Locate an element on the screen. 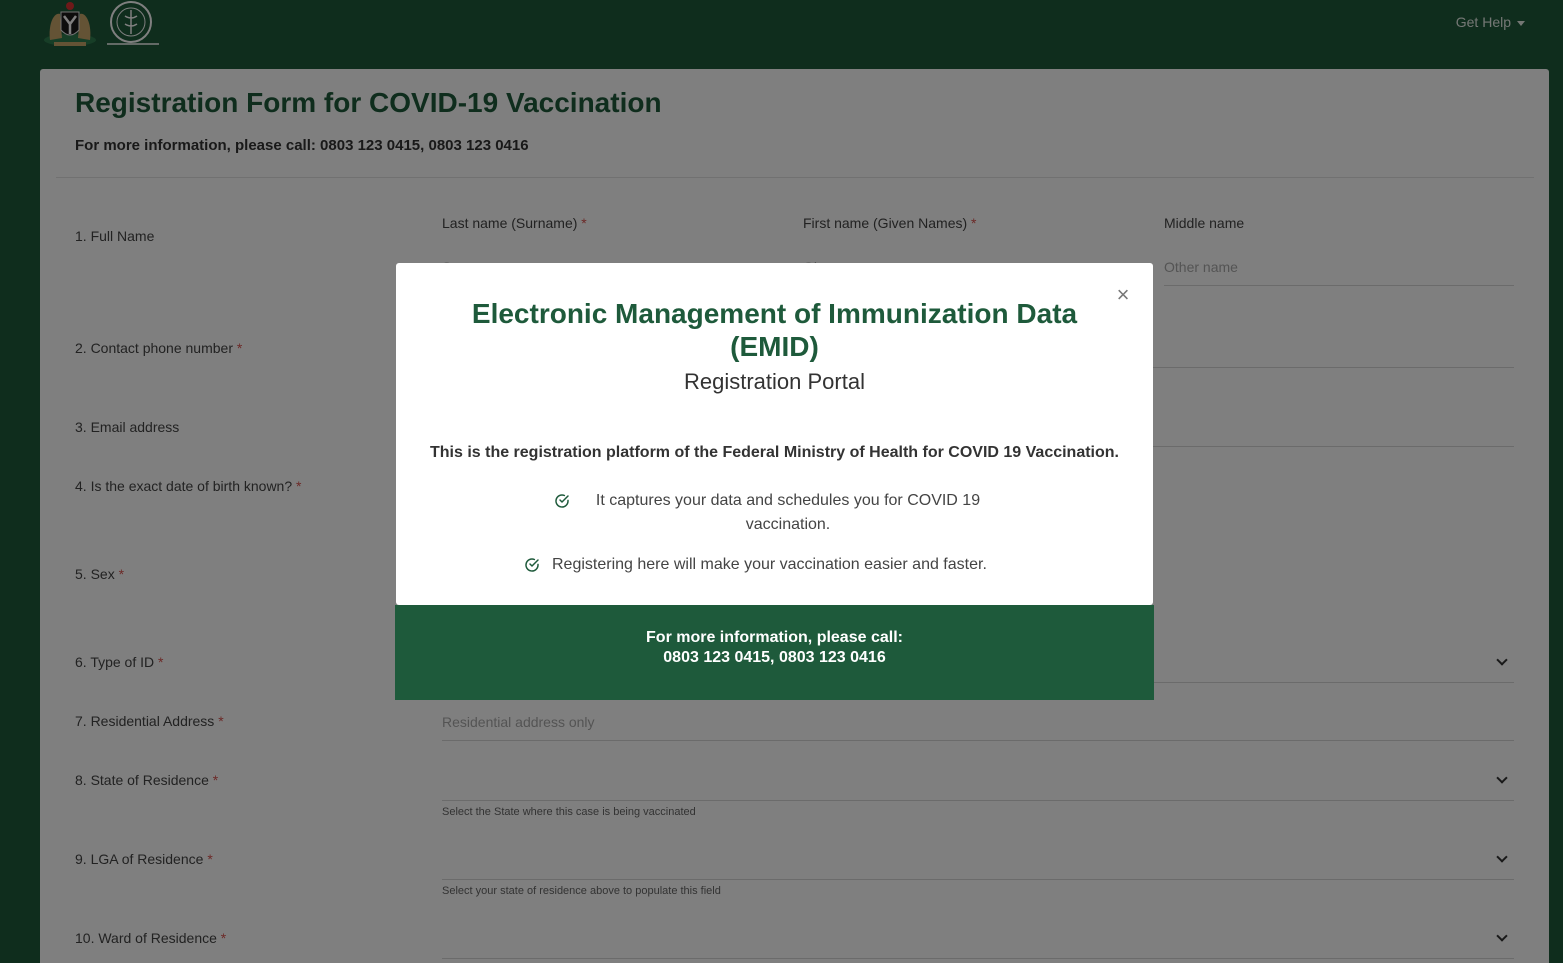 This screenshot has height=963, width=1563. footer-info-label: For more information, please call: is located at coordinates (774, 637).